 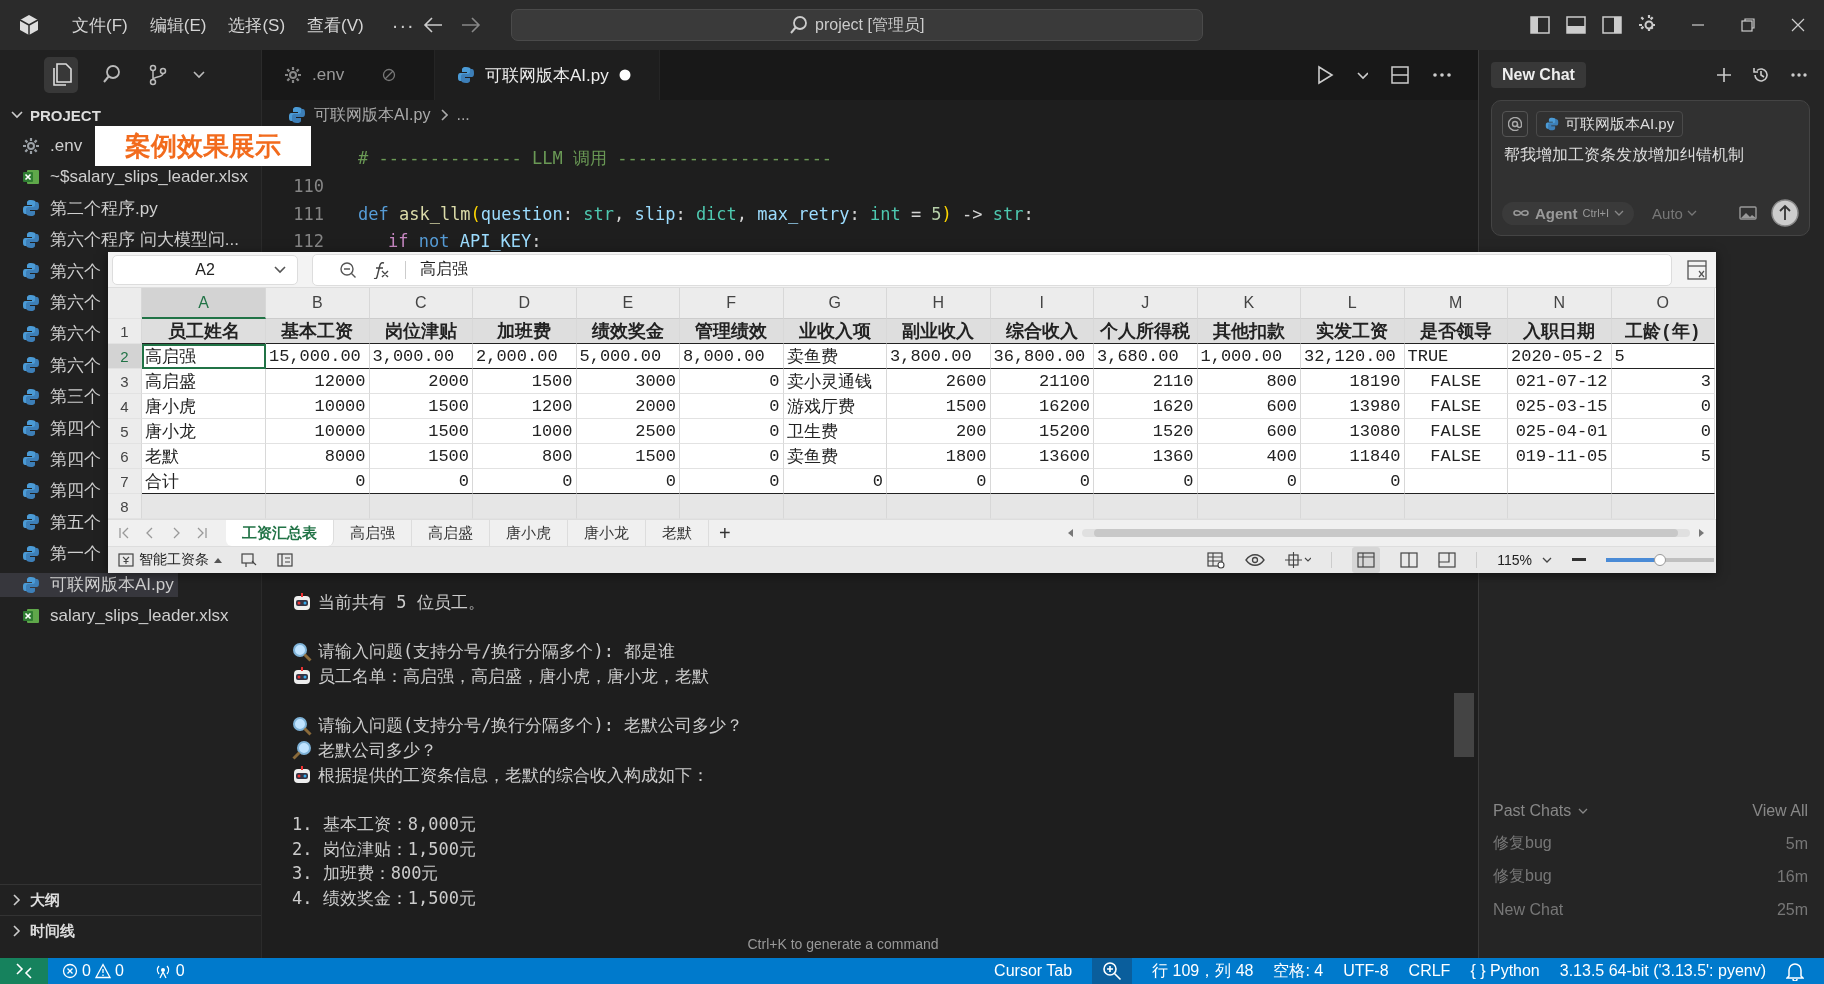 I want to click on secondary-sidebar-icon, so click(x=1612, y=25).